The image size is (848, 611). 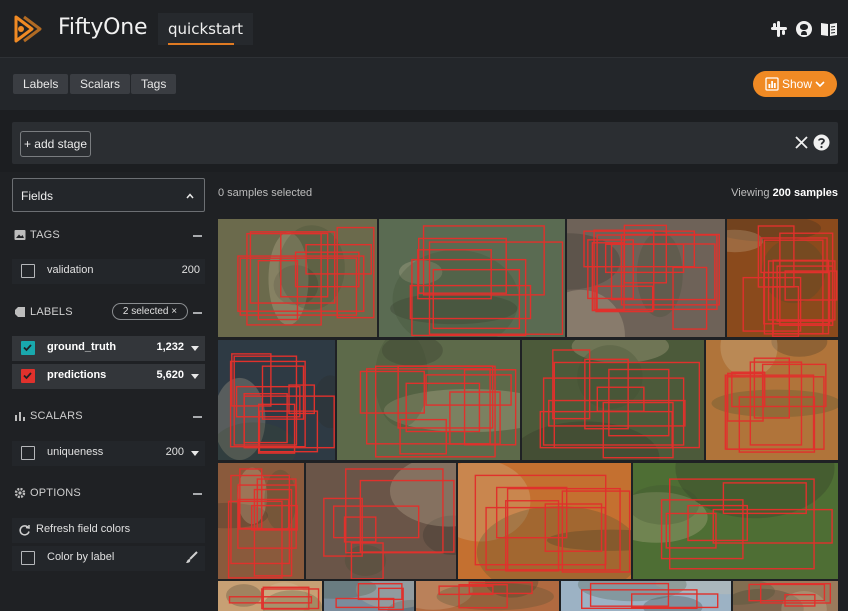 What do you see at coordinates (197, 494) in the screenshot?
I see `options-collapse-icon` at bounding box center [197, 494].